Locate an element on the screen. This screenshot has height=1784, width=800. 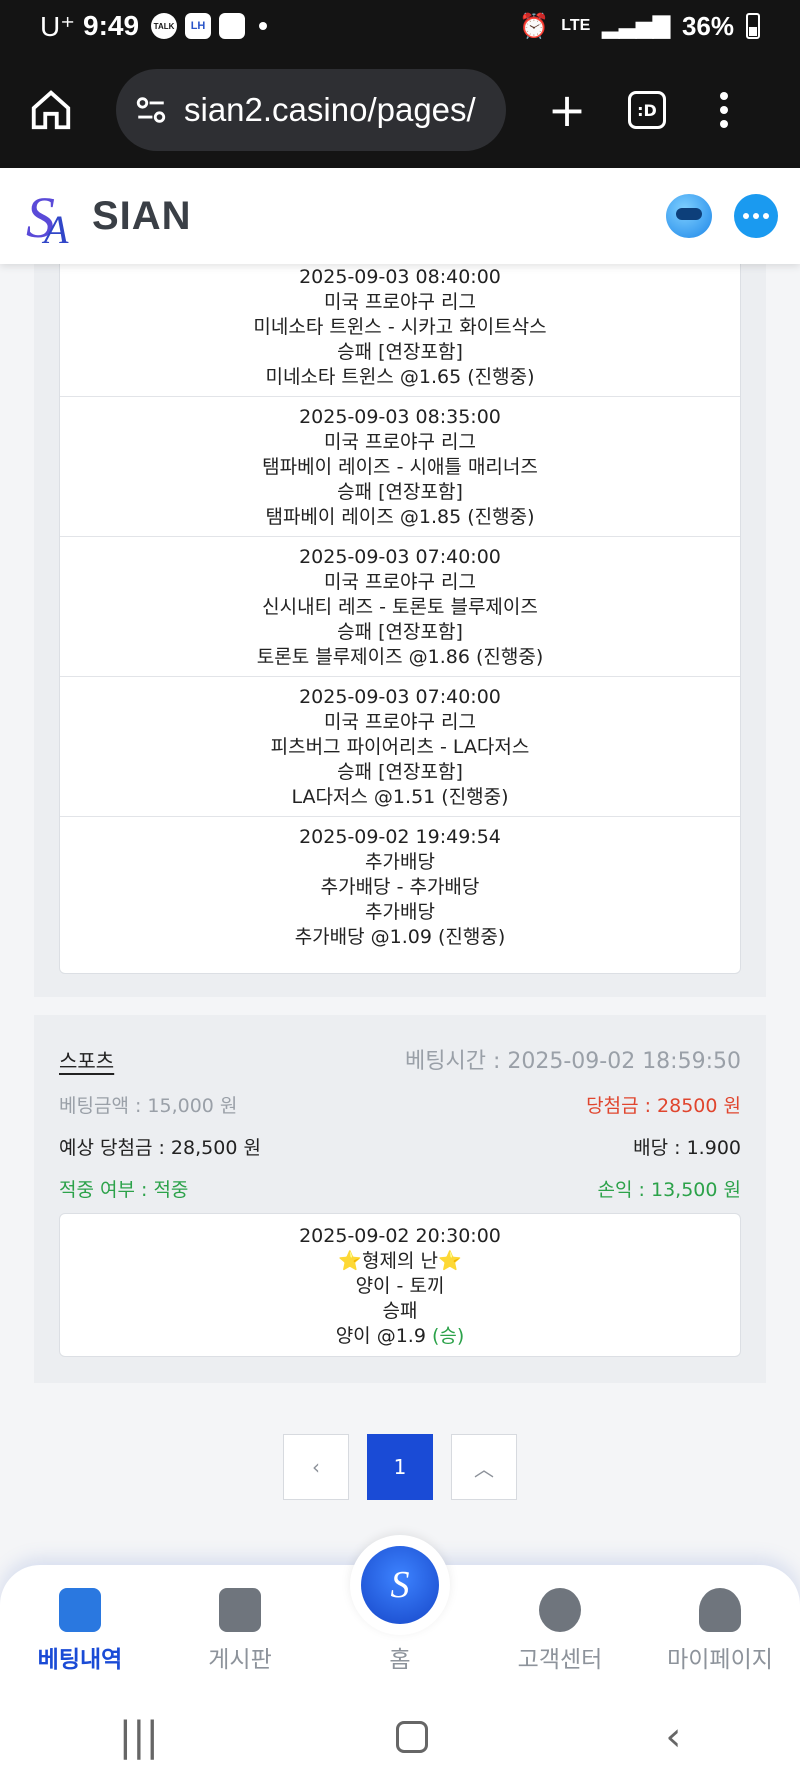
leg-league: ⭐형제의 난⭐ is located at coordinates (400, 1261).